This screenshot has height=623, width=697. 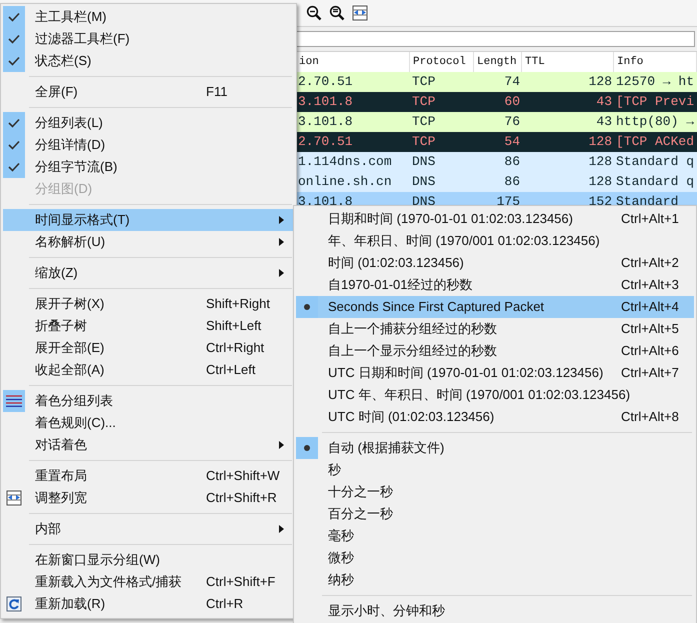 What do you see at coordinates (76, 167) in the screenshot?
I see `menu-item-label: 分组字节流(B)` at bounding box center [76, 167].